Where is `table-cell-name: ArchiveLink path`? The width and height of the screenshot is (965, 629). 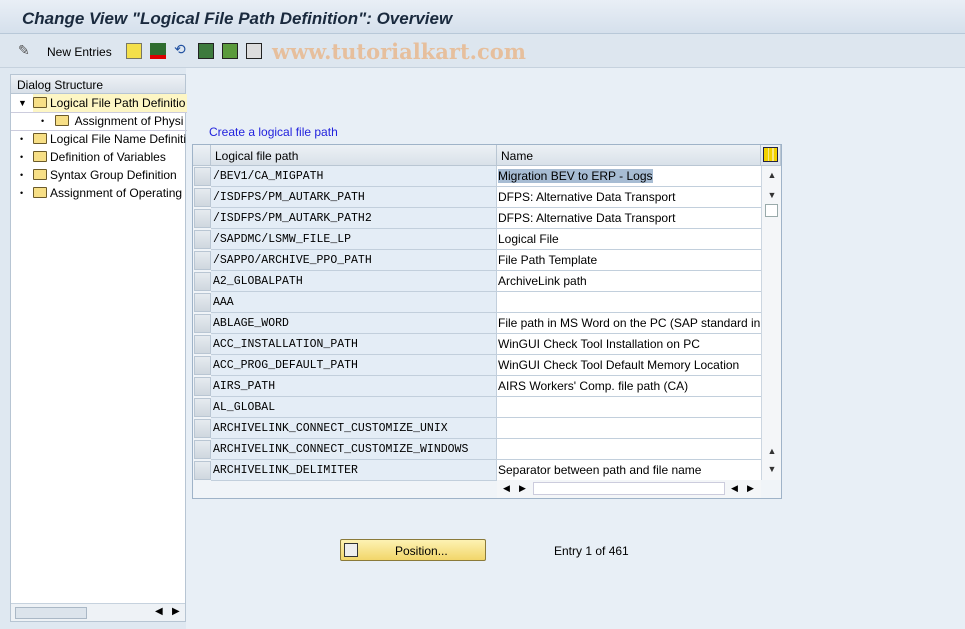 table-cell-name: ArchiveLink path is located at coordinates (629, 281).